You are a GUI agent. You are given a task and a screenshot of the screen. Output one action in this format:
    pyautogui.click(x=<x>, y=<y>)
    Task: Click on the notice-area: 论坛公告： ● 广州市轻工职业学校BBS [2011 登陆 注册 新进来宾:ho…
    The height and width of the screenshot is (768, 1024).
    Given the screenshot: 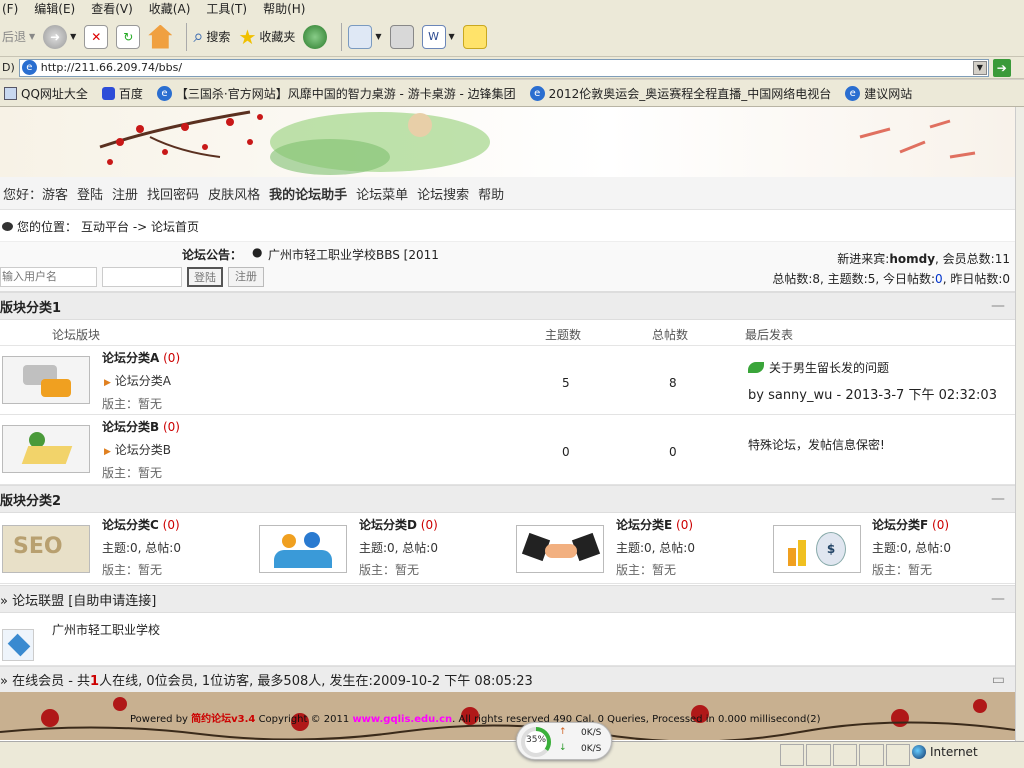 What is the action you would take?
    pyautogui.click(x=507, y=266)
    